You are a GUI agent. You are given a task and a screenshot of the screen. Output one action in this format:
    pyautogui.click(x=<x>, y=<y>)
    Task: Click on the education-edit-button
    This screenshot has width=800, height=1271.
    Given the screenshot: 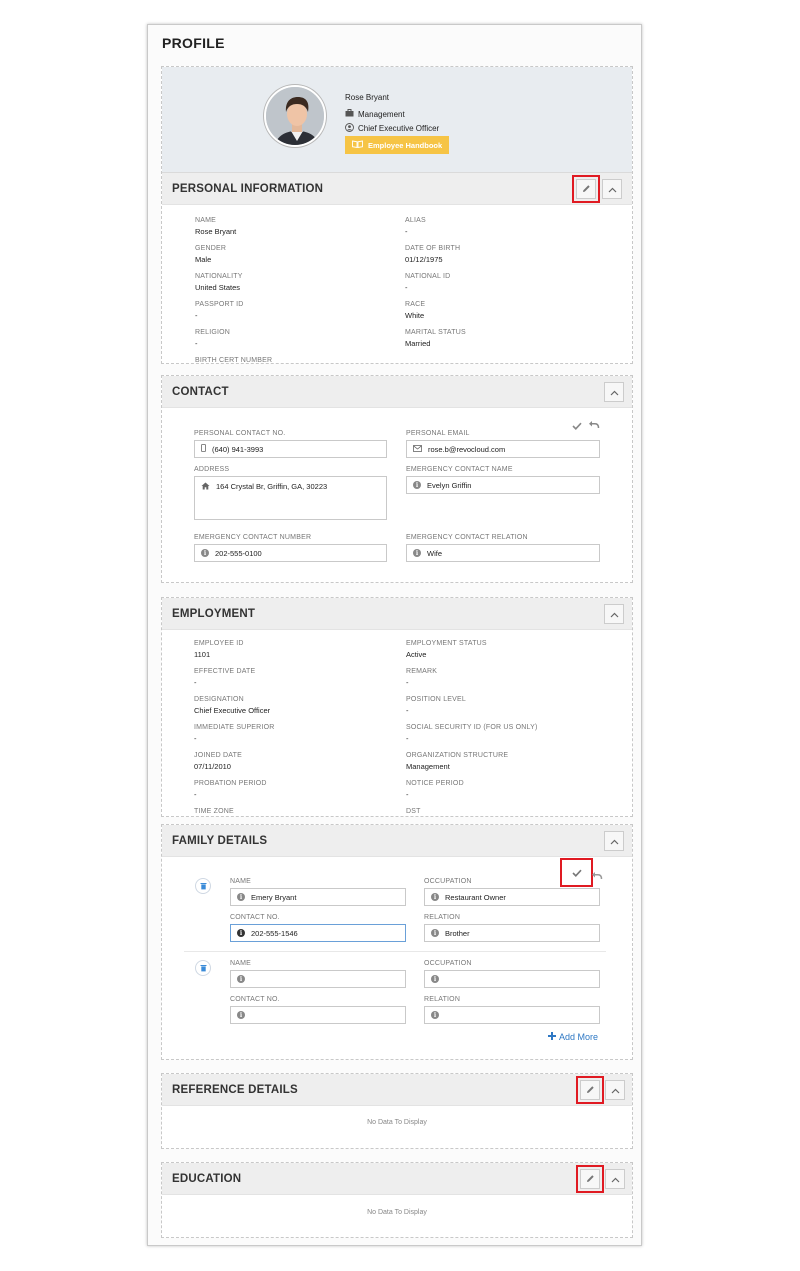 What is the action you would take?
    pyautogui.click(x=590, y=1179)
    